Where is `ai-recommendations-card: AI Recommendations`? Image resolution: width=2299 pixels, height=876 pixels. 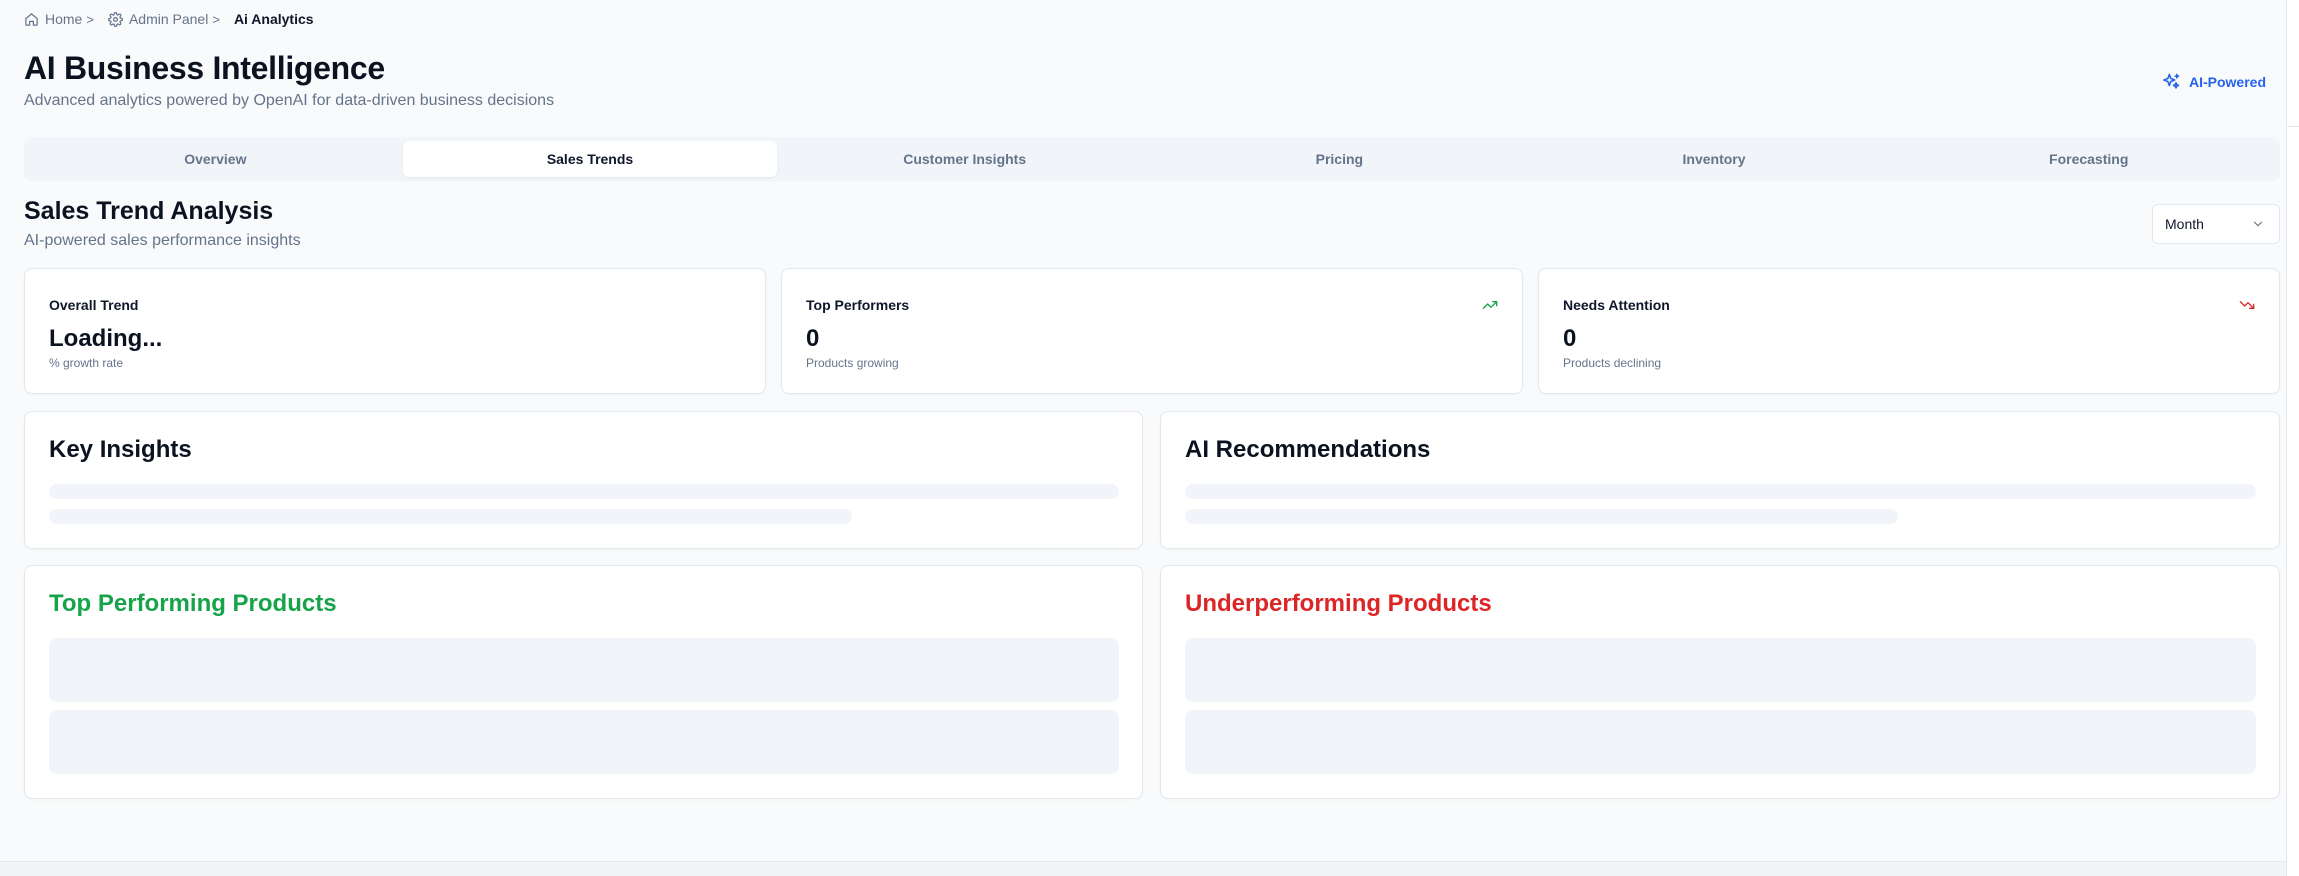
ai-recommendations-card: AI Recommendations is located at coordinates (1720, 480).